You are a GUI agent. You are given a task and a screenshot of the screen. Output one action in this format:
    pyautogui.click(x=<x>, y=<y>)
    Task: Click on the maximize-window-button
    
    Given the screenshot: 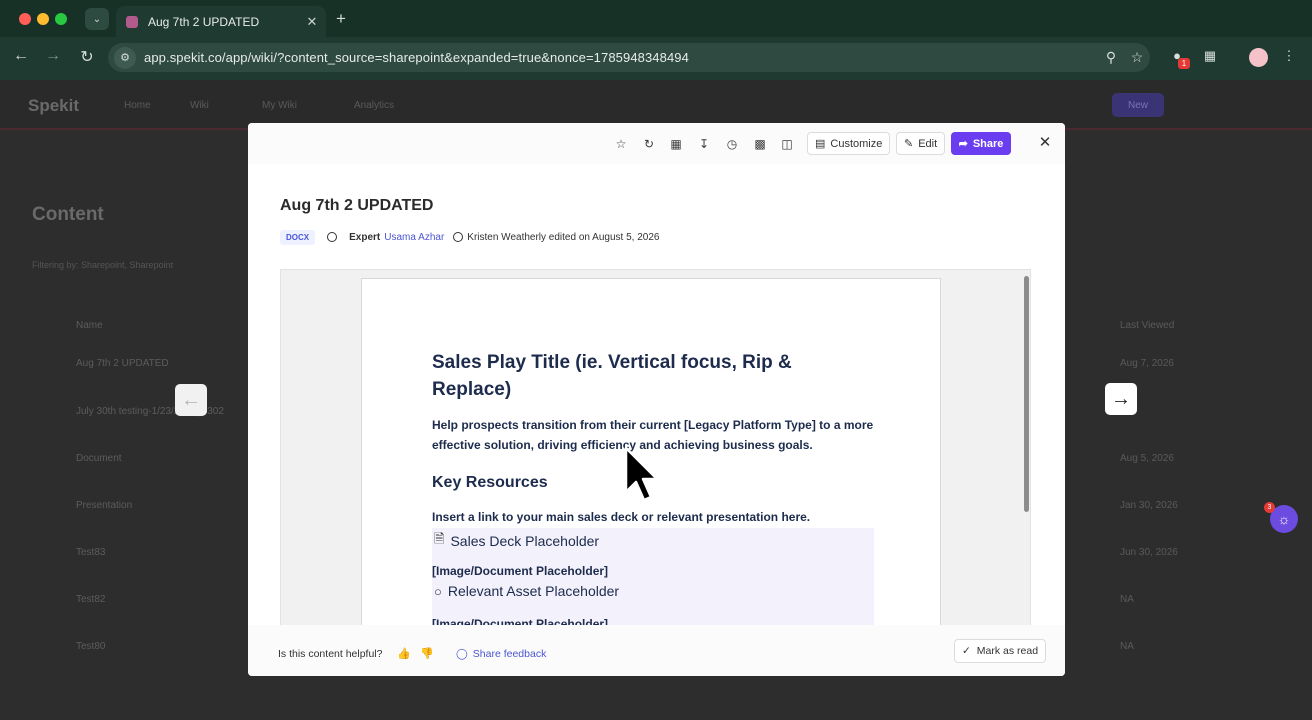 What is the action you would take?
    pyautogui.click(x=61, y=19)
    